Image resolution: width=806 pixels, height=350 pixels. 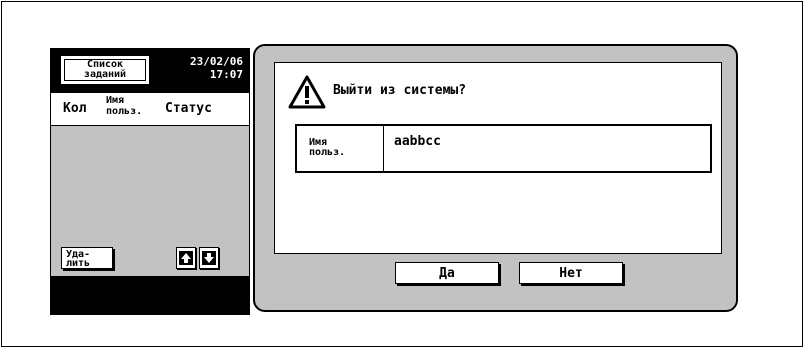 I want to click on scroll-down-button, so click(x=209, y=258).